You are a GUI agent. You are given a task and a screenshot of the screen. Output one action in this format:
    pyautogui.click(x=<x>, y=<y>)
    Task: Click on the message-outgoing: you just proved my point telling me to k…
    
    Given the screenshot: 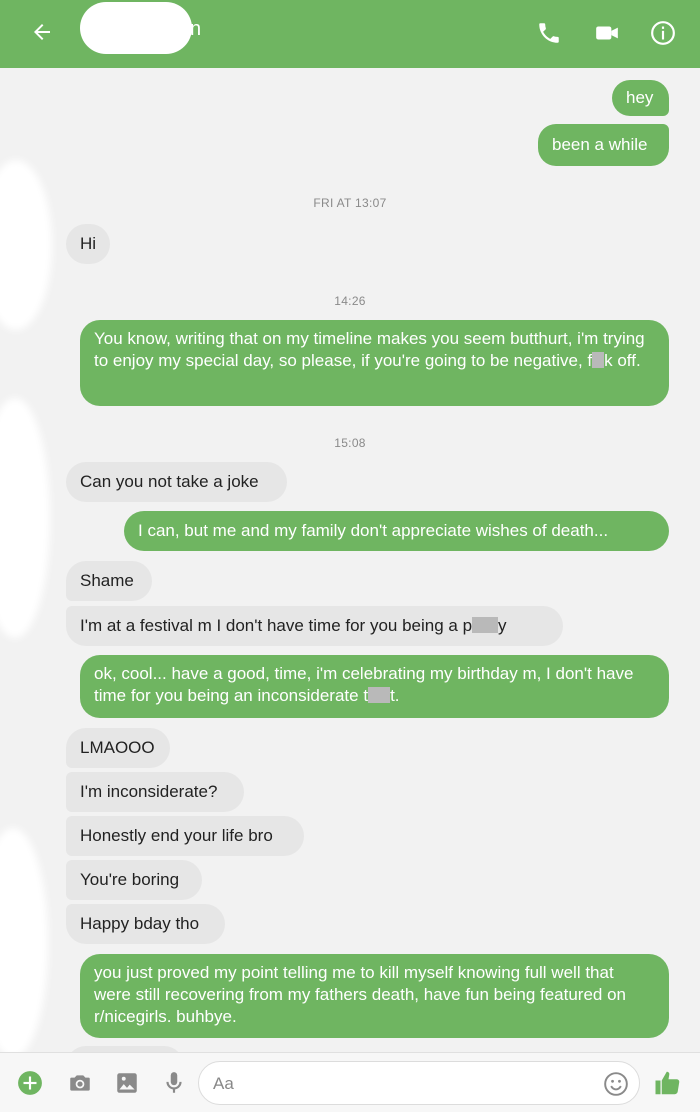 What is the action you would take?
    pyautogui.click(x=374, y=996)
    